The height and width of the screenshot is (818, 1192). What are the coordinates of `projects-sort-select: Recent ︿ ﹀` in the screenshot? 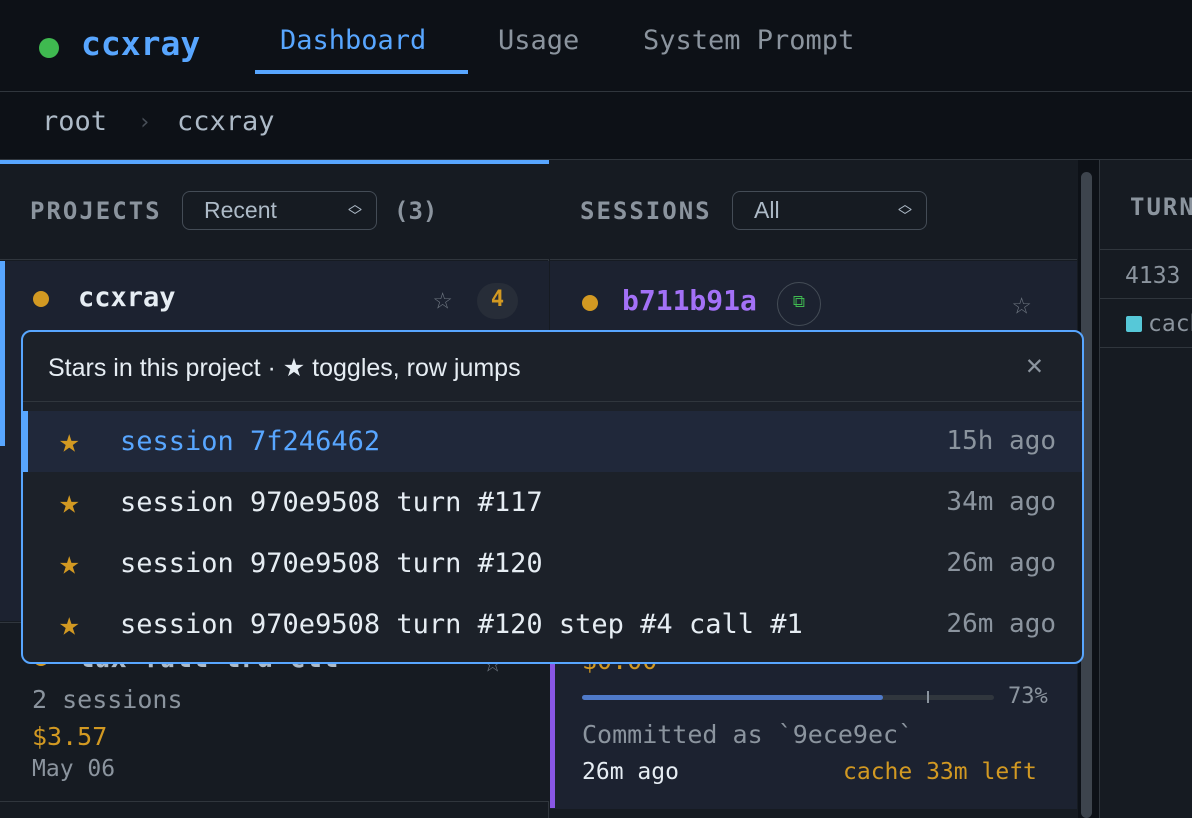 It's located at (279, 210).